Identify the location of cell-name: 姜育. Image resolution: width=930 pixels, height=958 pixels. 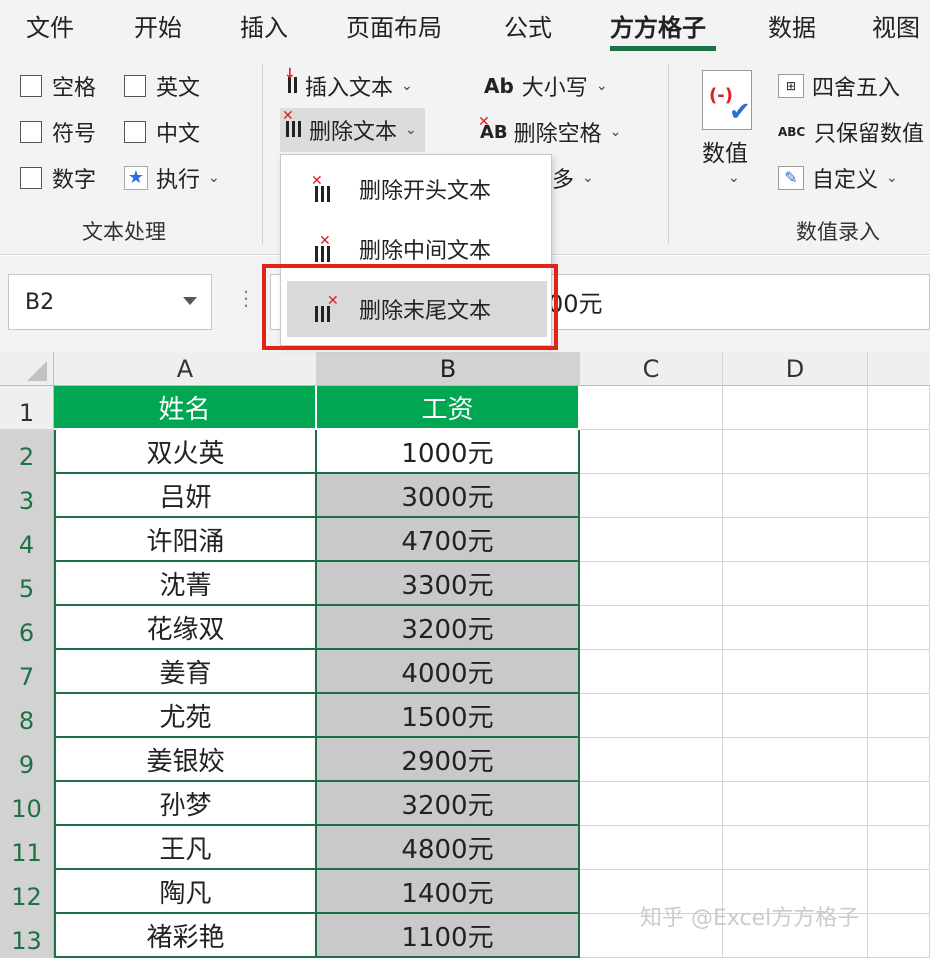
(185, 672).